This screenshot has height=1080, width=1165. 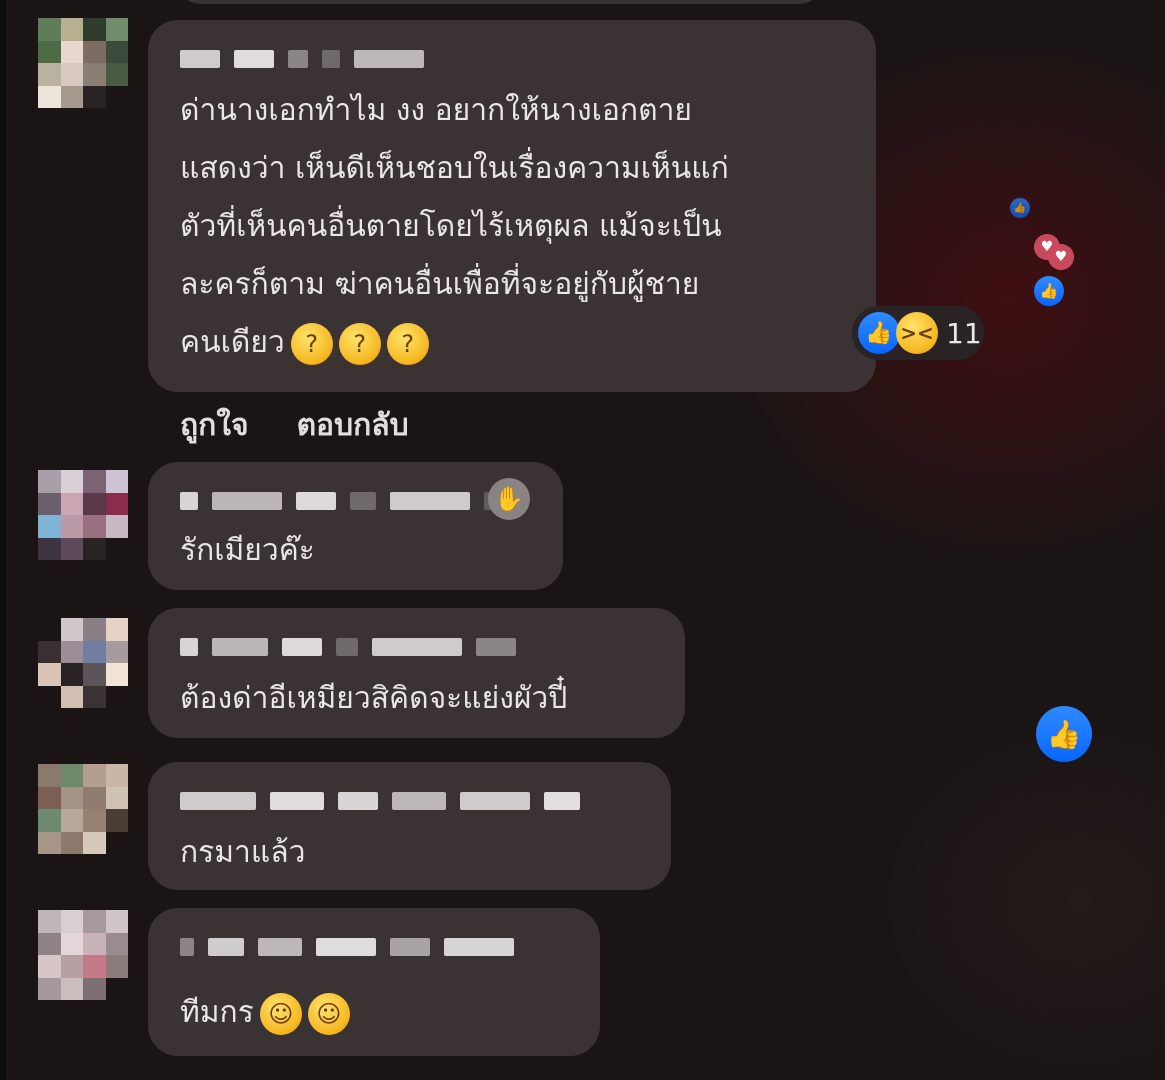 I want to click on comment-bubble: ต้องด่าอีเหมียวสิคิดจะแย่งผัวปี๋, so click(x=416, y=673).